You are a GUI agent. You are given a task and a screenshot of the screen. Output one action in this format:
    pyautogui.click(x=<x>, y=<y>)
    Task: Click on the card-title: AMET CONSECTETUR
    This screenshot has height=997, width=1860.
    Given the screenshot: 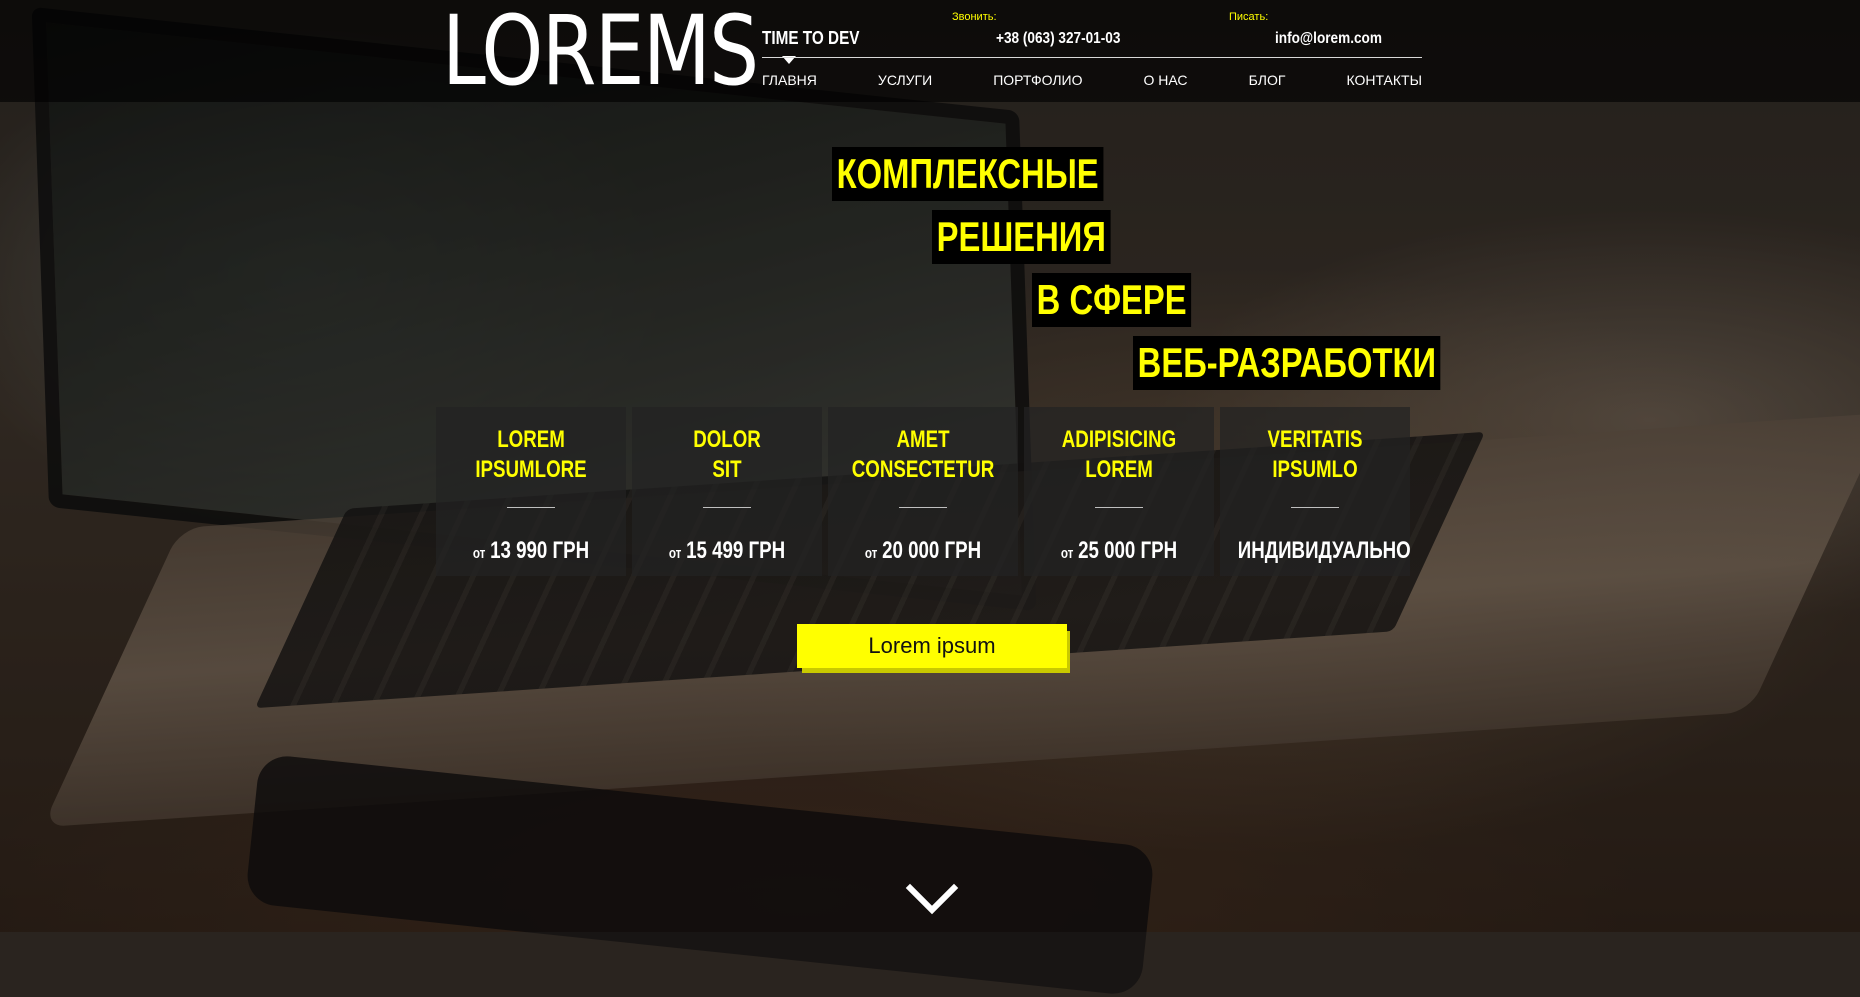 What is the action you would take?
    pyautogui.click(x=923, y=454)
    